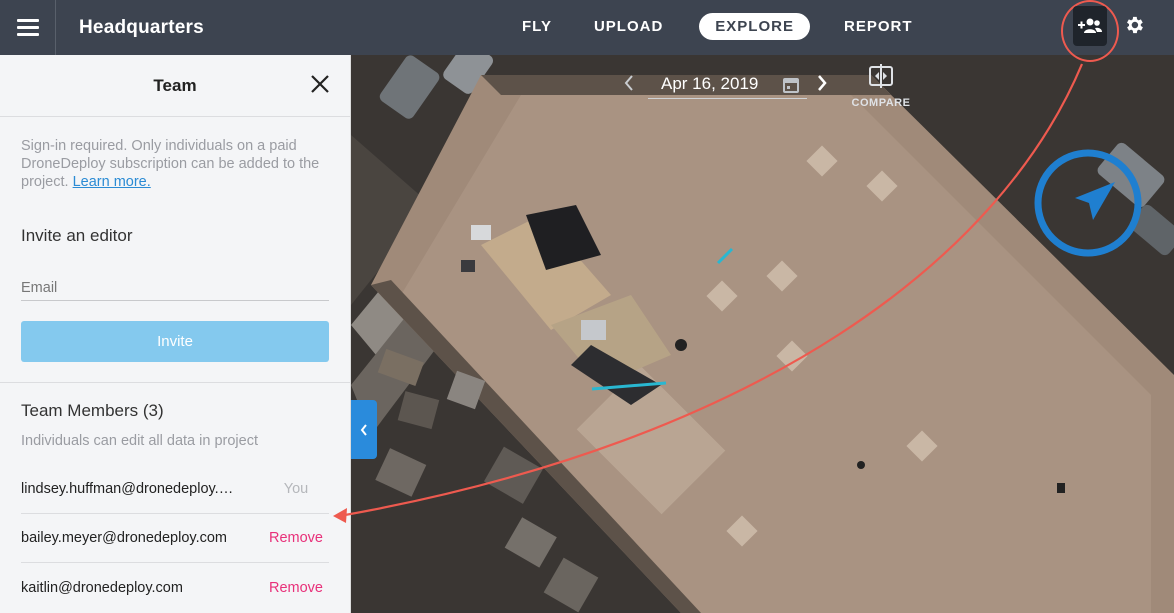  I want to click on top-bar: Headquarters FLY UPLOAD EXPLORE REPORT, so click(587, 31).